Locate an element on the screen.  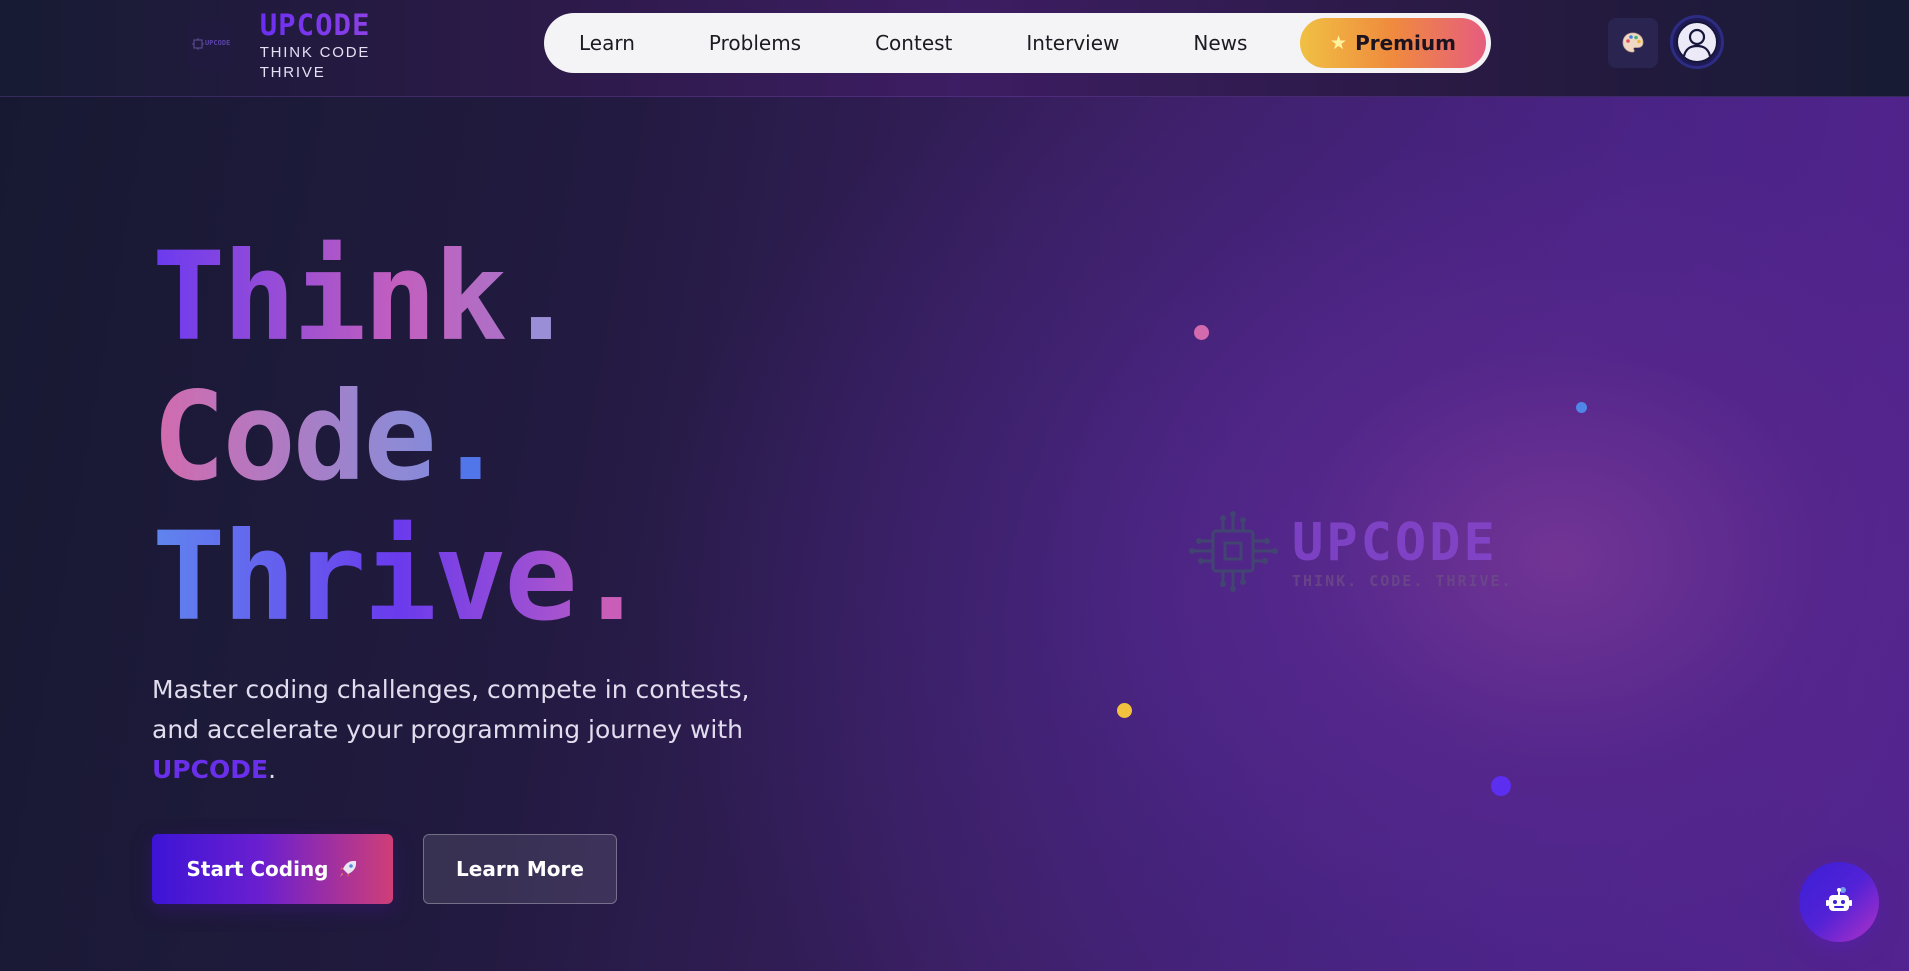
headline-line-thrive: Thrive. is located at coordinates (400, 577).